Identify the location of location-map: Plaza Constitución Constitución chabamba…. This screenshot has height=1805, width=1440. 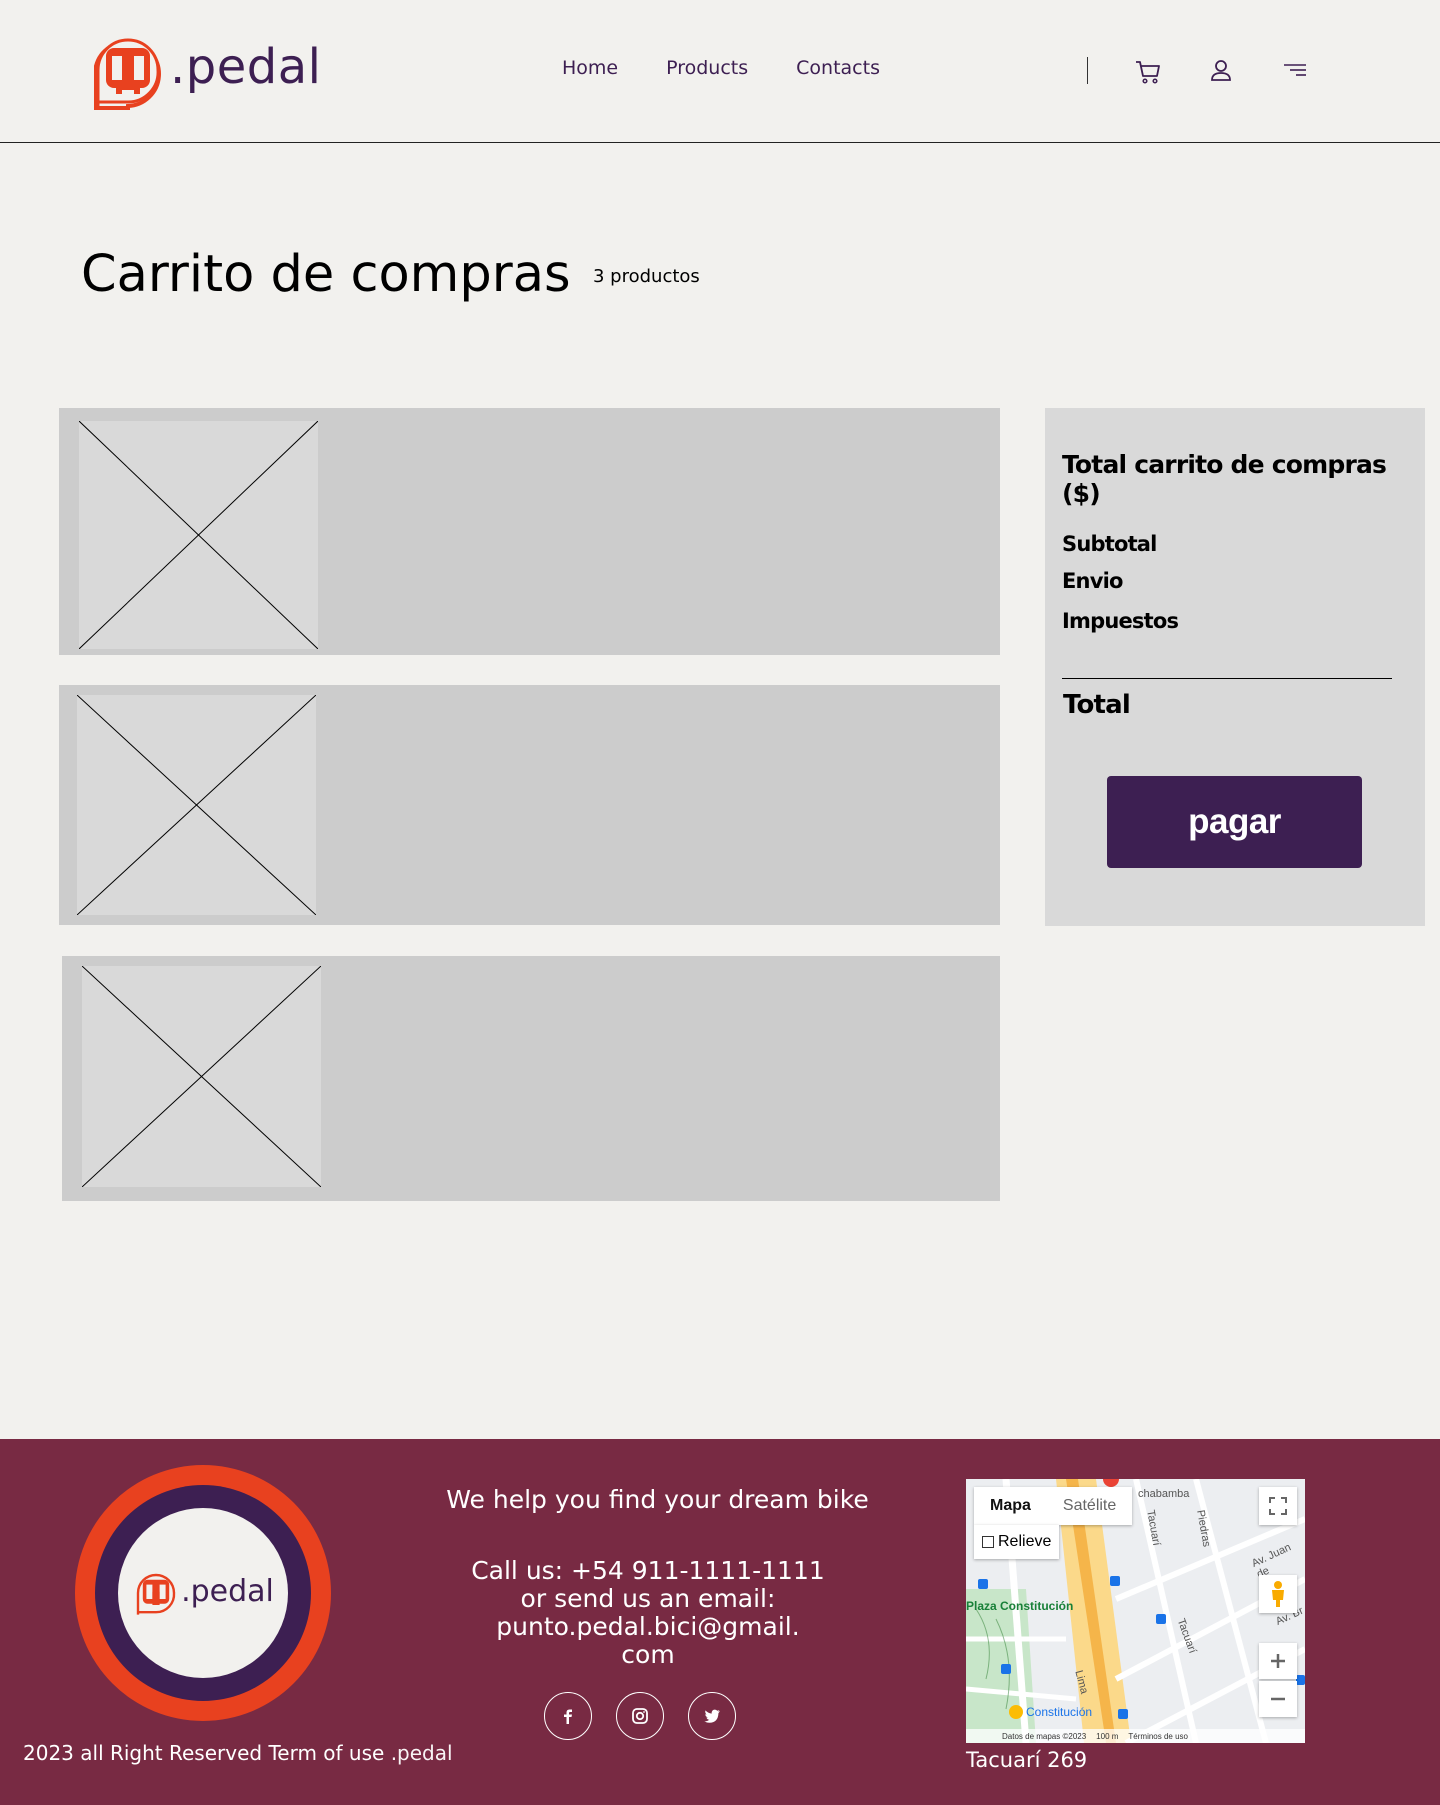
(1135, 1611).